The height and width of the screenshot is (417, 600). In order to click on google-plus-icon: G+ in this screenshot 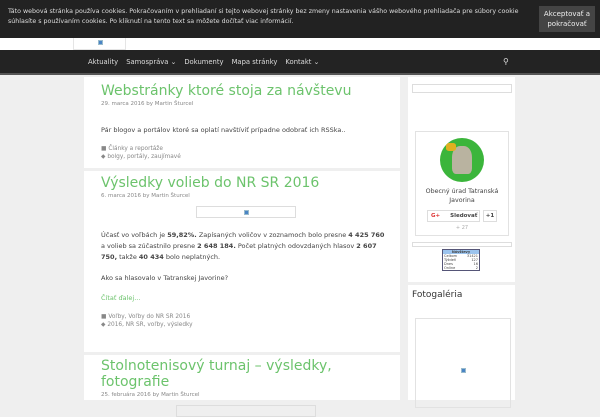, I will do `click(436, 216)`.